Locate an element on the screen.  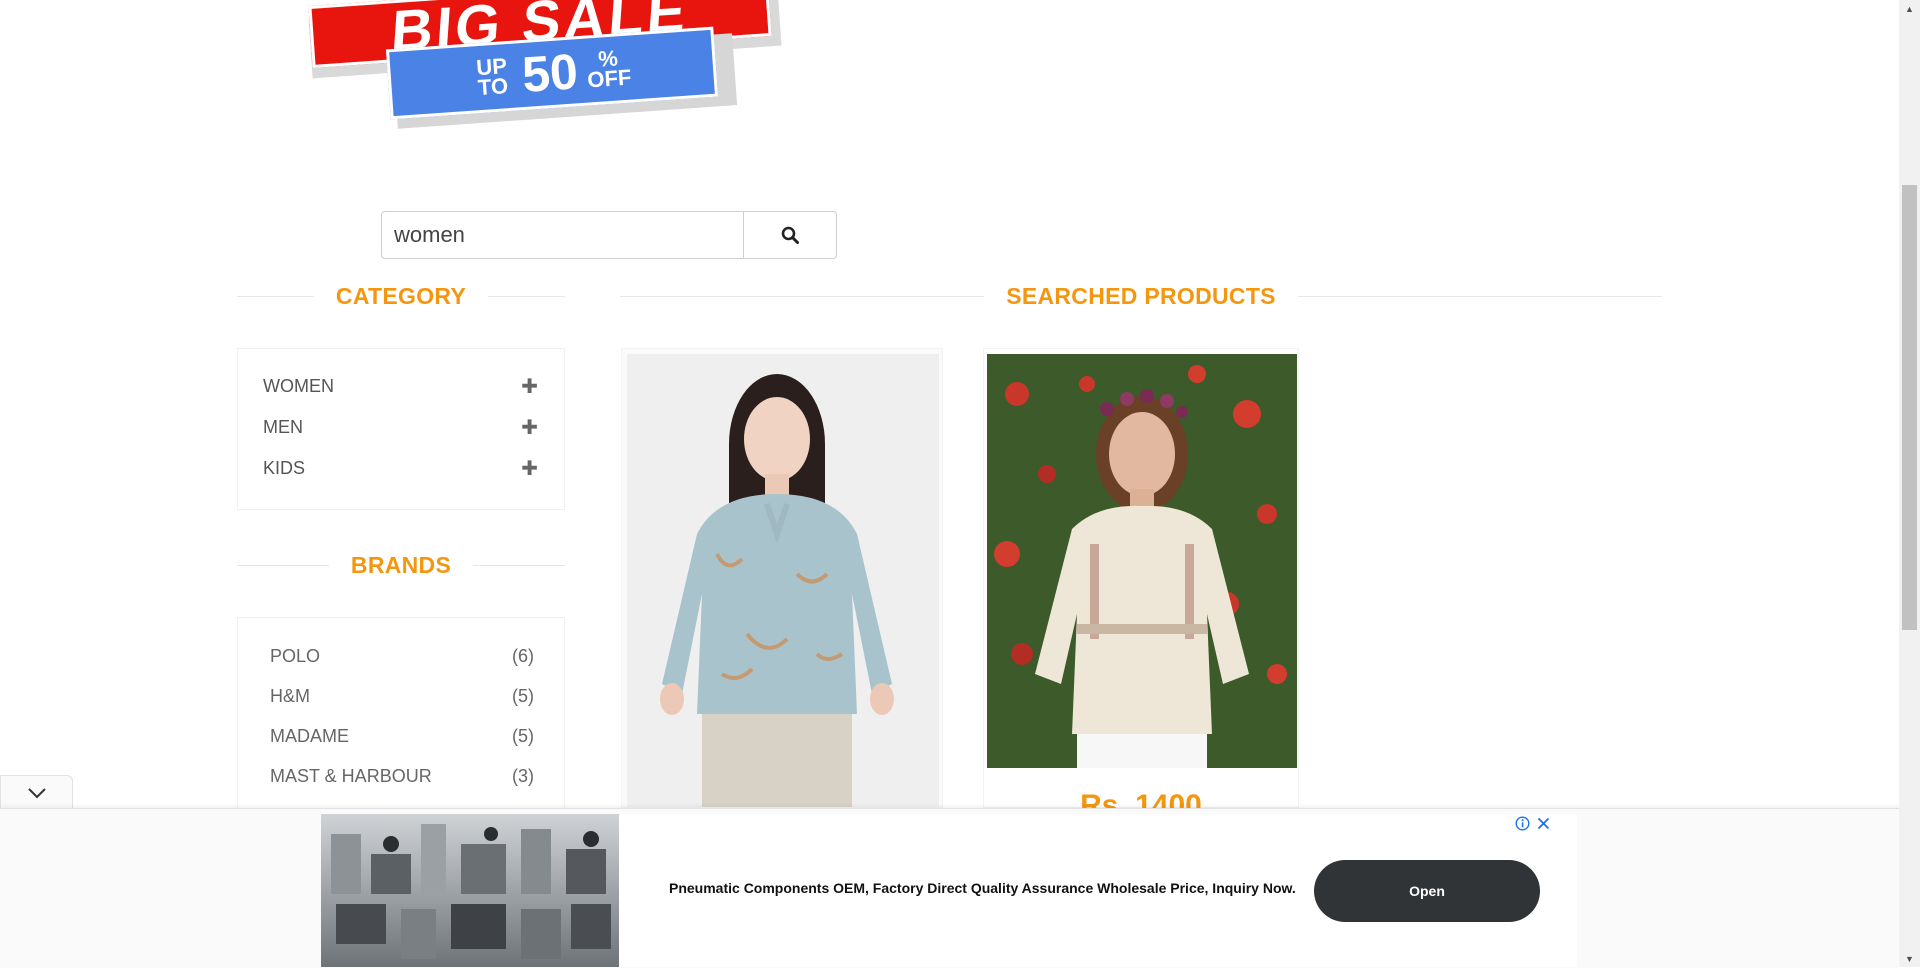
brand-label: MADAME is located at coordinates (310, 735).